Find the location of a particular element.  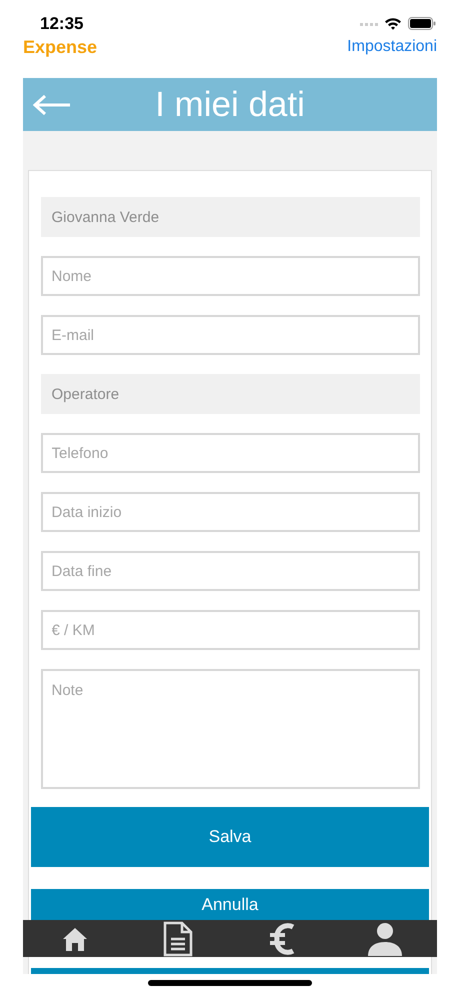

input-field: Data fine is located at coordinates (230, 571).